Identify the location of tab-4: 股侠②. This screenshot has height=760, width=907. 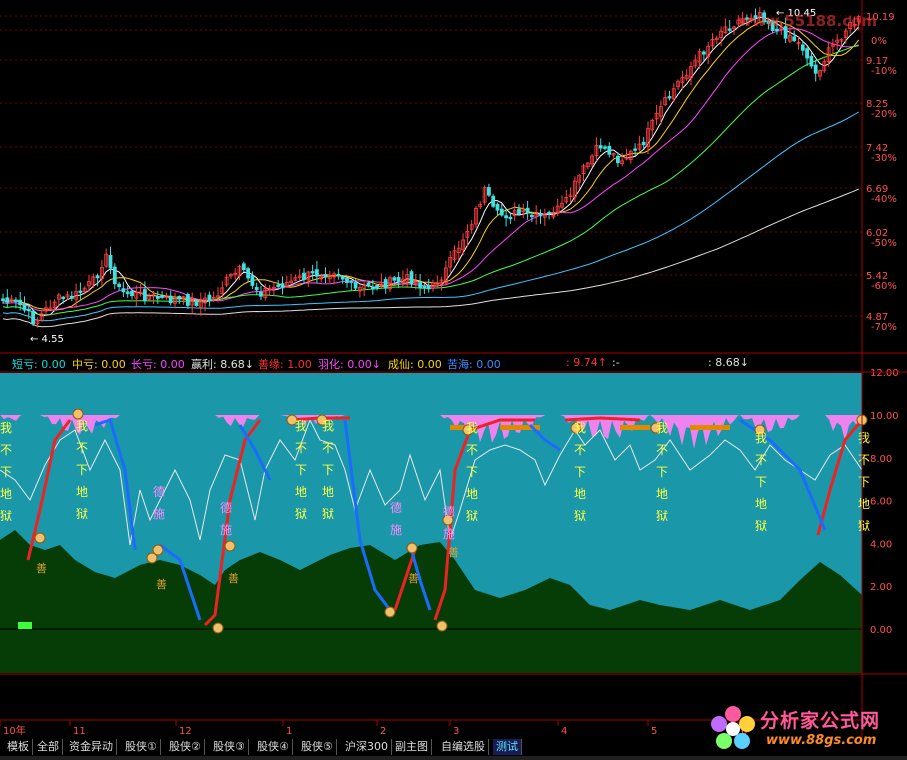
(185, 747).